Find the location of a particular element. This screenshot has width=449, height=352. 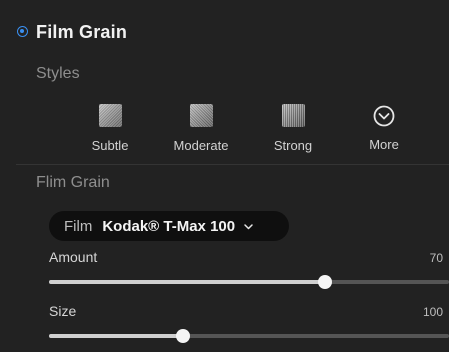

panel-title: Film Grain is located at coordinates (82, 32).